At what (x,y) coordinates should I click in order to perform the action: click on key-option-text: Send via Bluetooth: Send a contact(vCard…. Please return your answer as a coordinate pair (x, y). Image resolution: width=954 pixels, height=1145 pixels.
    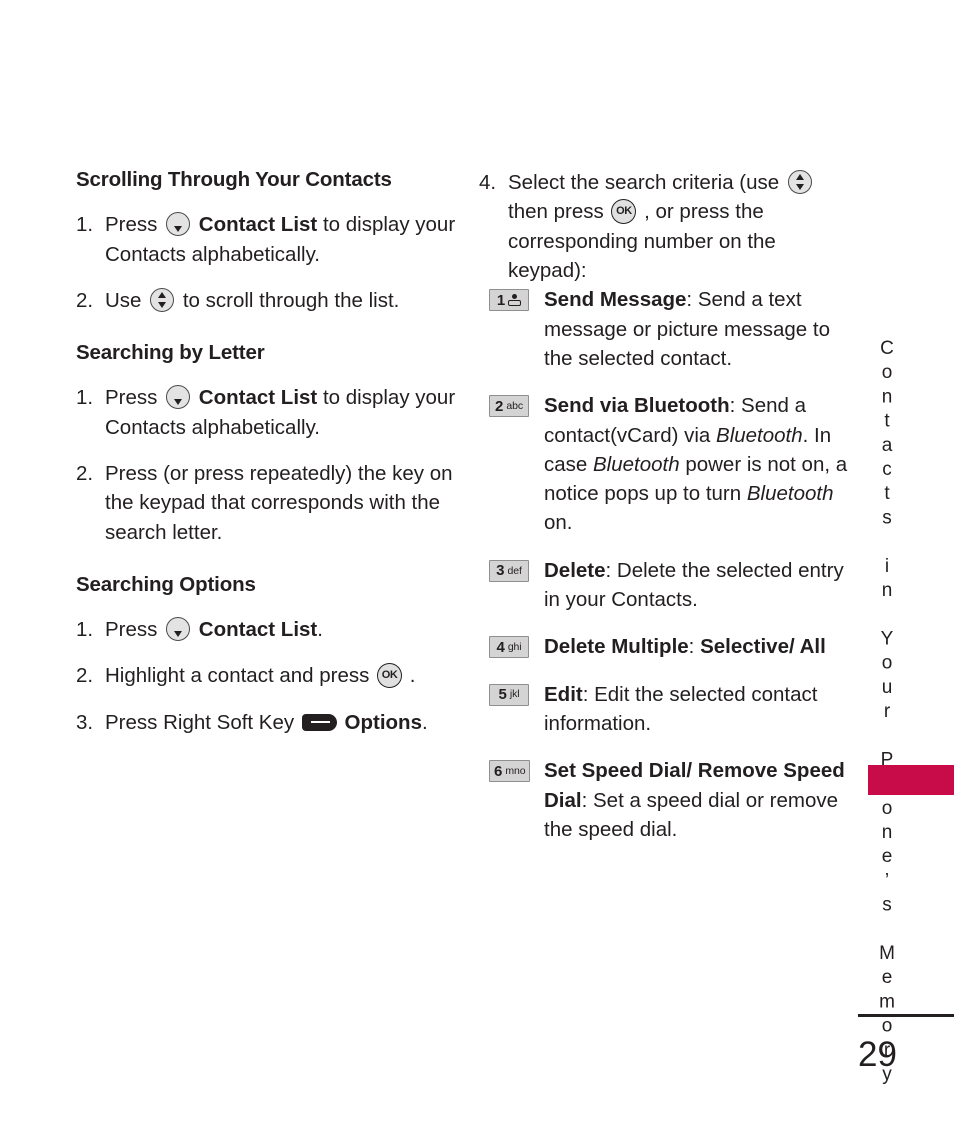
    Looking at the image, I should click on (695, 464).